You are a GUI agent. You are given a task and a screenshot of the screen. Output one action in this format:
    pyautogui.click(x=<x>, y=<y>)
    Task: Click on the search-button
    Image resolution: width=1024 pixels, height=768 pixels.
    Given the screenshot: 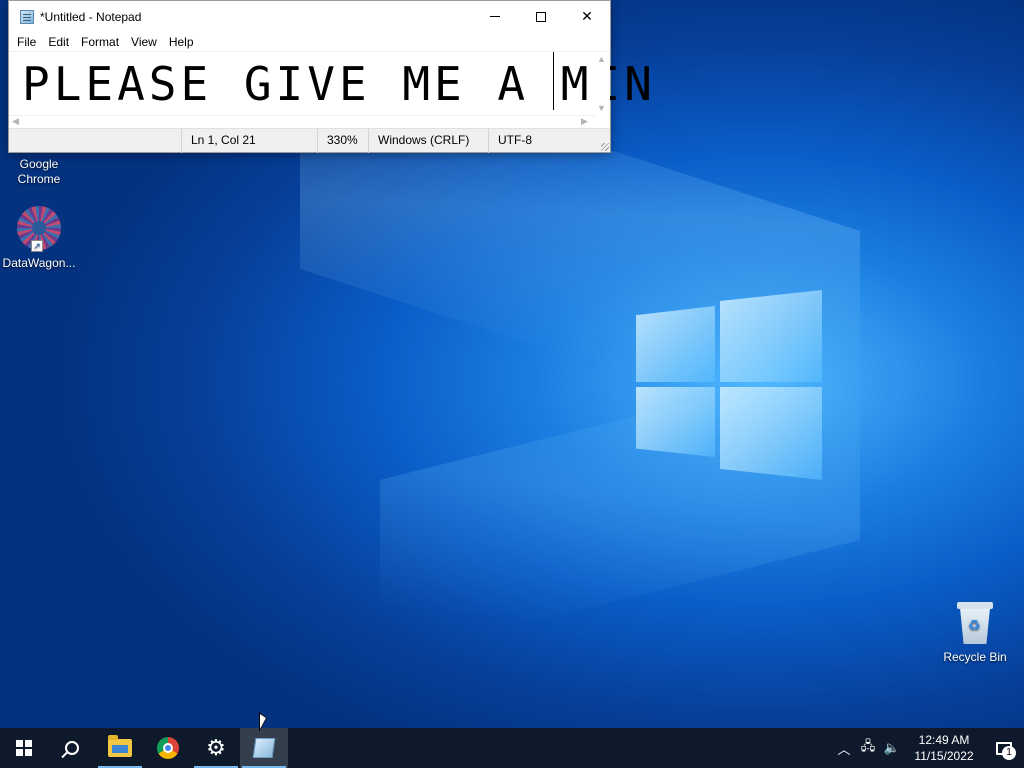 What is the action you would take?
    pyautogui.click(x=72, y=748)
    